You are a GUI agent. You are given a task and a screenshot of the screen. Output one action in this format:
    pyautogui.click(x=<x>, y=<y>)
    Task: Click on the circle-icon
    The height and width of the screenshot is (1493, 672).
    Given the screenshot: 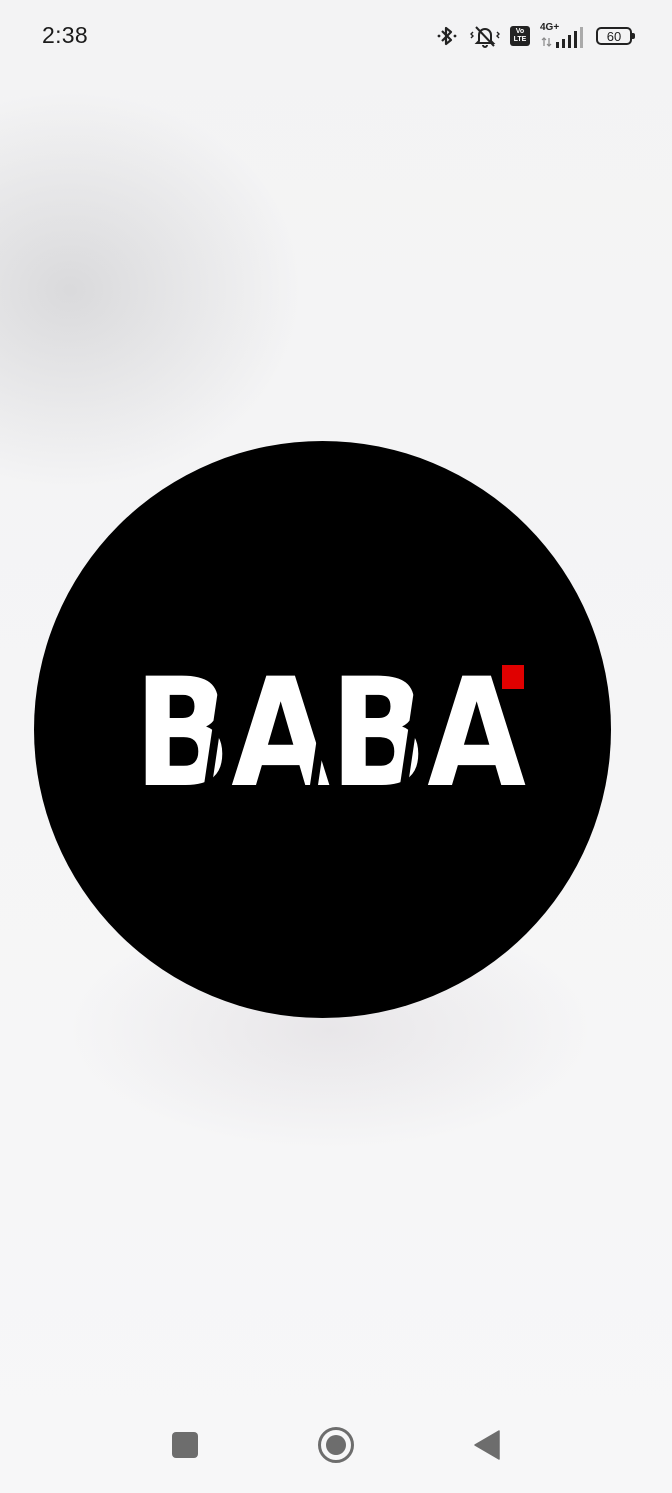 What is the action you would take?
    pyautogui.click(x=336, y=1445)
    